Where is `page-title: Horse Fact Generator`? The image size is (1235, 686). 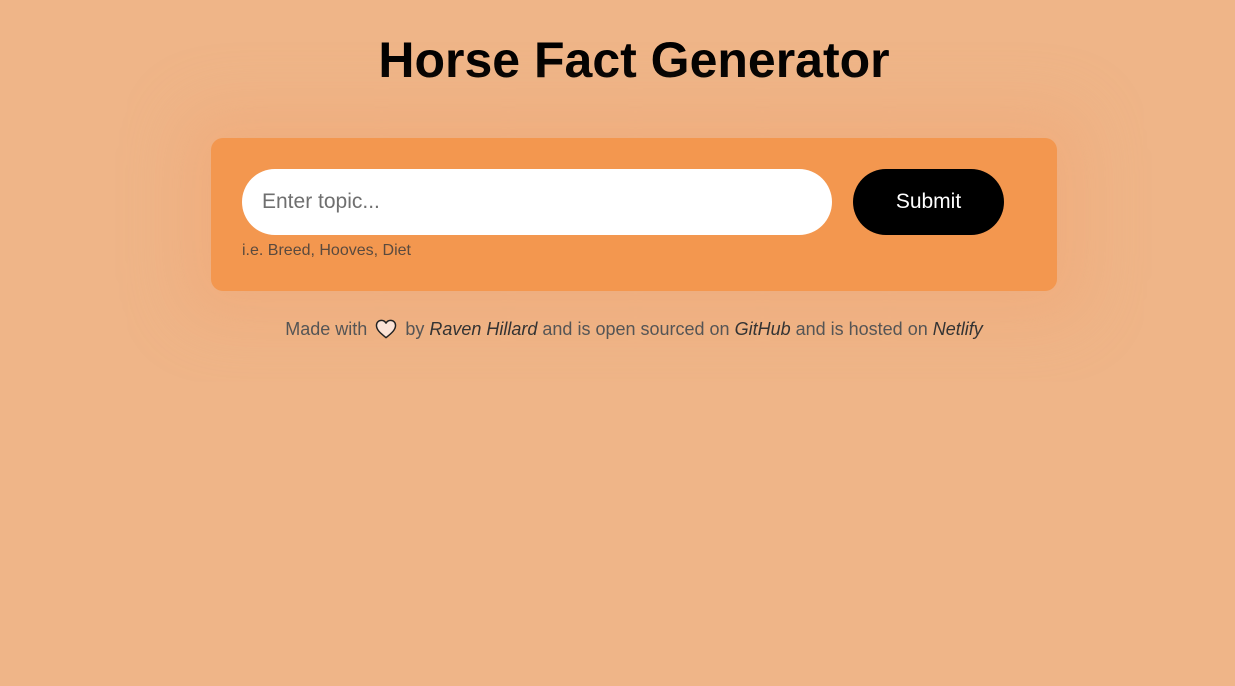 page-title: Horse Fact Generator is located at coordinates (634, 60).